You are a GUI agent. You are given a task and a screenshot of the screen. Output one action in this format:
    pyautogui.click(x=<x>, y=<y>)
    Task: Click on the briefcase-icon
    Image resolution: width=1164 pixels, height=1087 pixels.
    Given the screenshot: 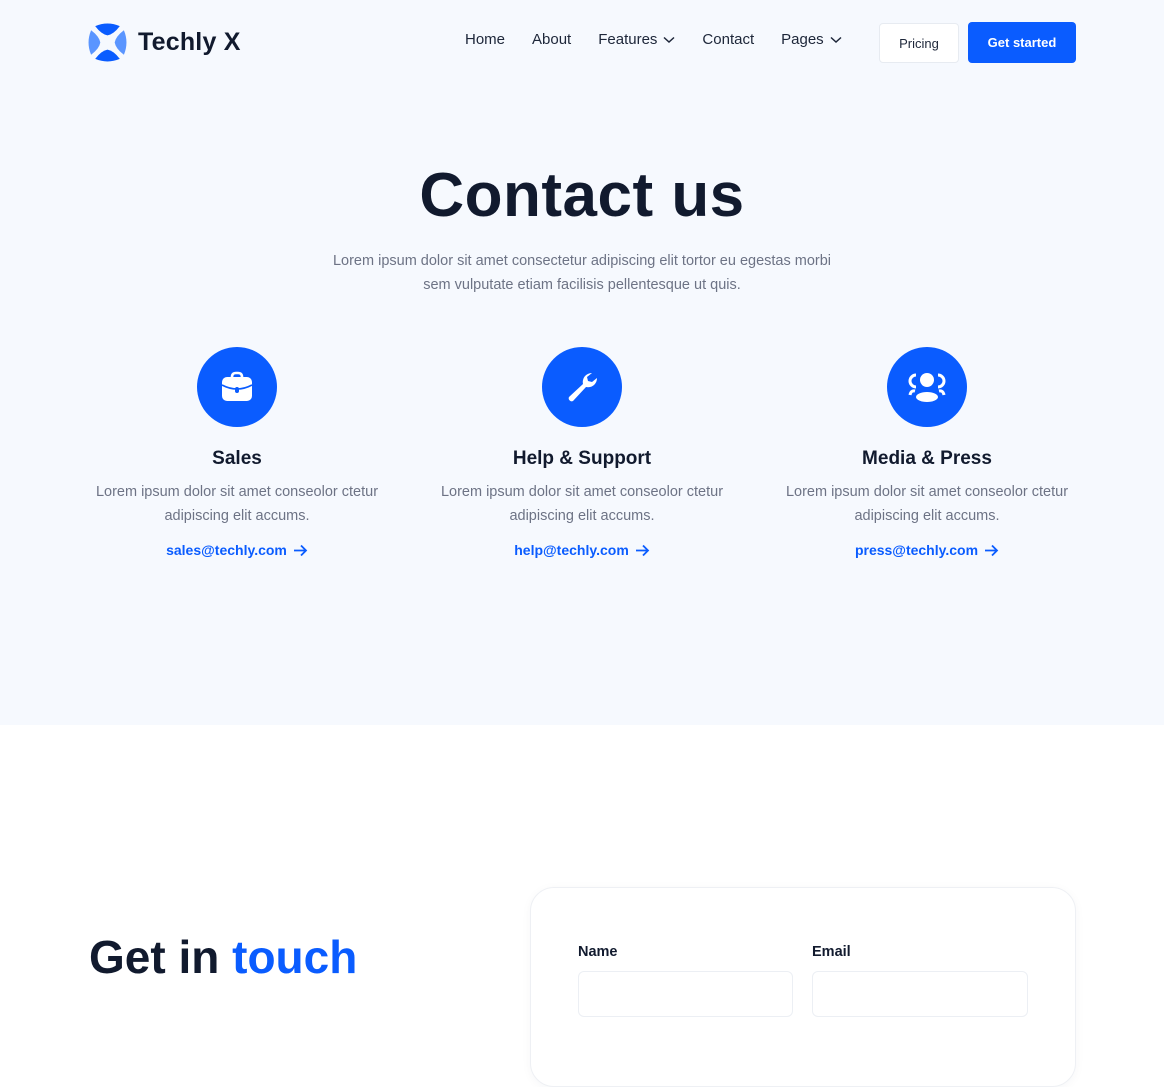 What is the action you would take?
    pyautogui.click(x=237, y=386)
    